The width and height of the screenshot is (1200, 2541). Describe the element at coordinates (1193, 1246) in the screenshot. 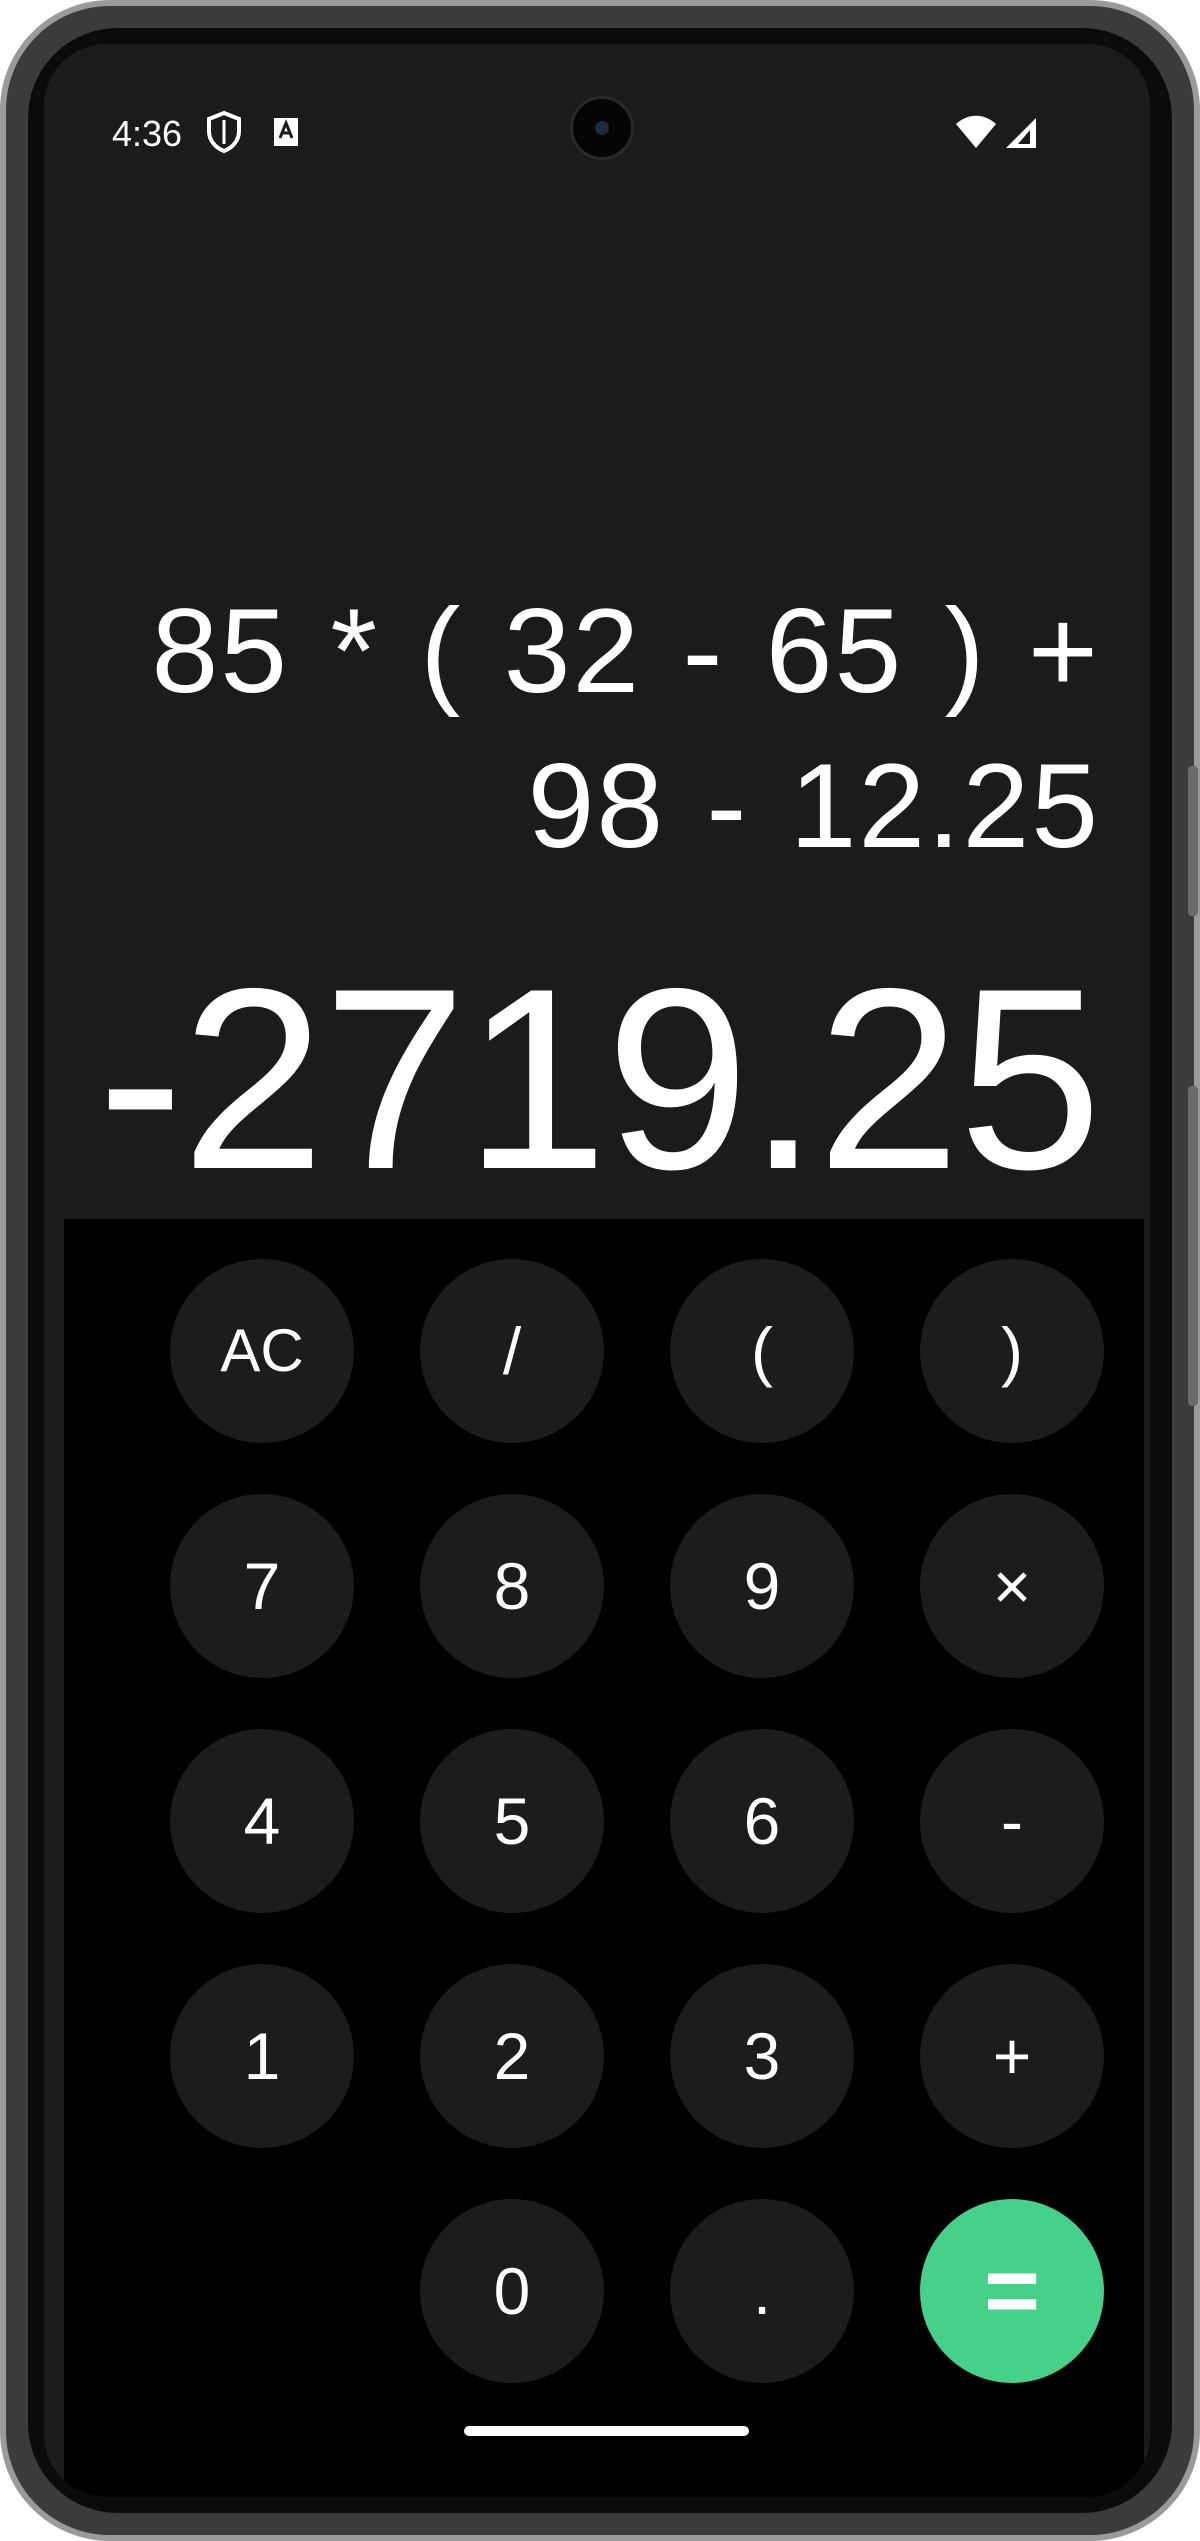

I see `volume-button` at that location.